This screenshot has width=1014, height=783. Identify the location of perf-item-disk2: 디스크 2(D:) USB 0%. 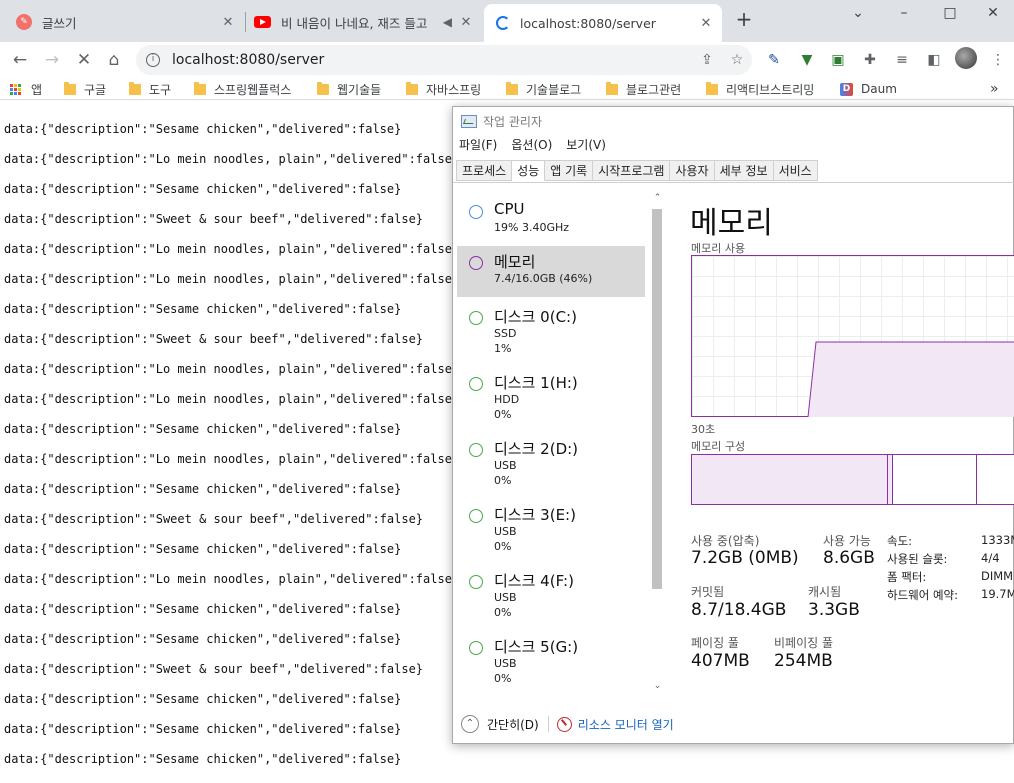
(551, 465).